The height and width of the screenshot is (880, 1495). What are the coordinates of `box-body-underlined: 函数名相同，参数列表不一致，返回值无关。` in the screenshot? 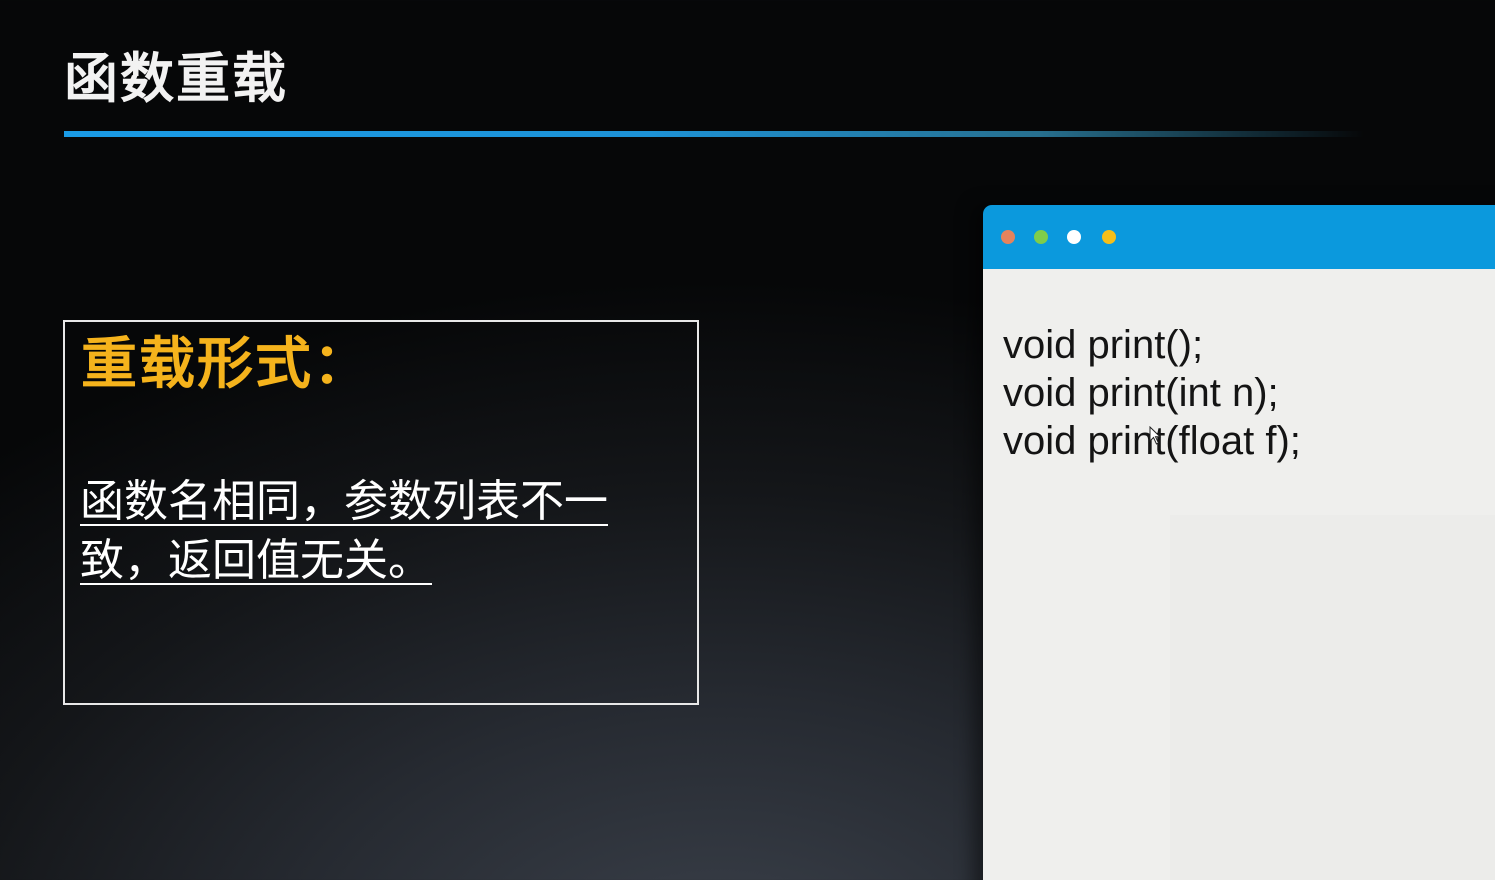 It's located at (344, 531).